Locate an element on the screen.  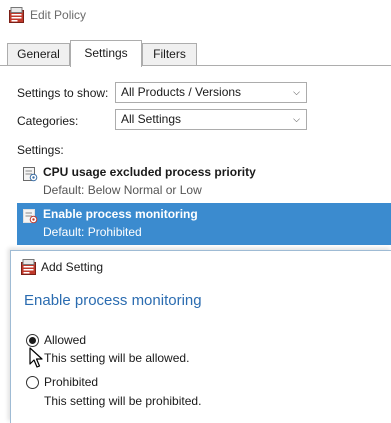
setting-default: Default: Below Normal or Low is located at coordinates (122, 190).